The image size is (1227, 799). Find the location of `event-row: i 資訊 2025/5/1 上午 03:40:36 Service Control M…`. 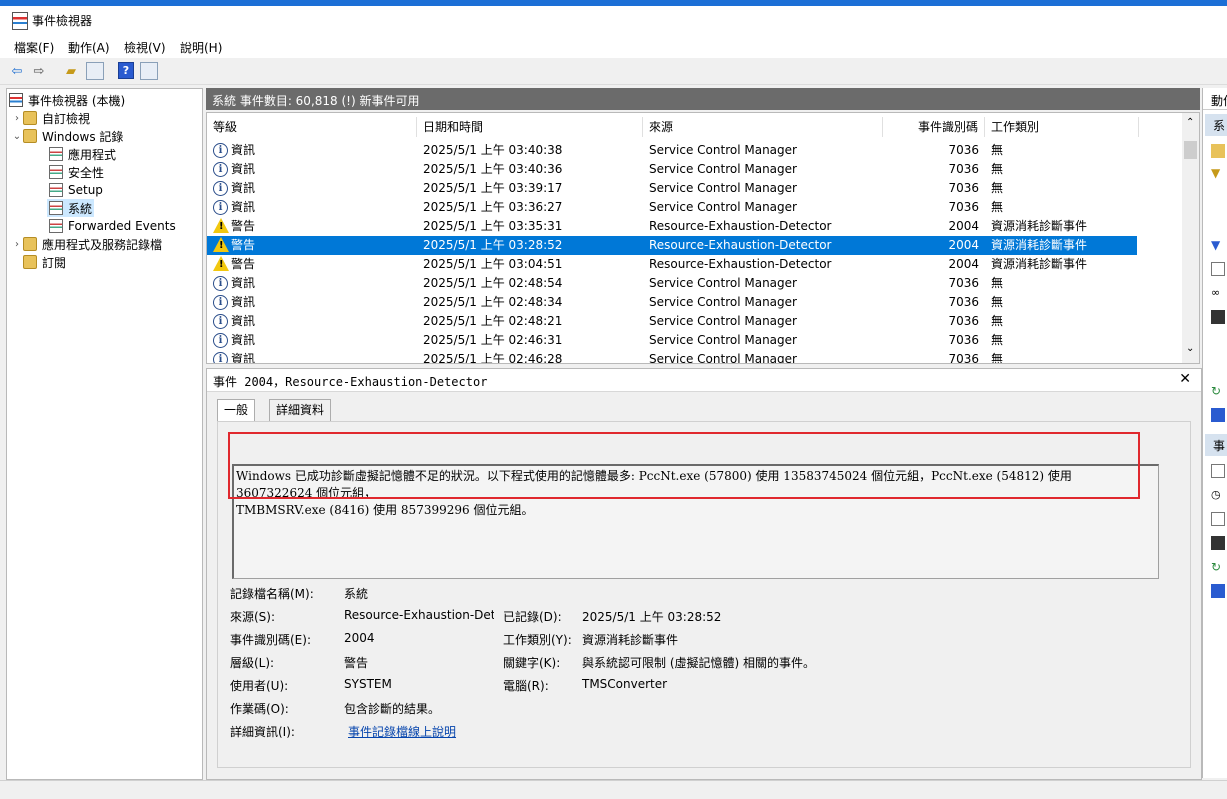

event-row: i 資訊 2025/5/1 上午 03:40:36 Service Control M… is located at coordinates (672, 169).